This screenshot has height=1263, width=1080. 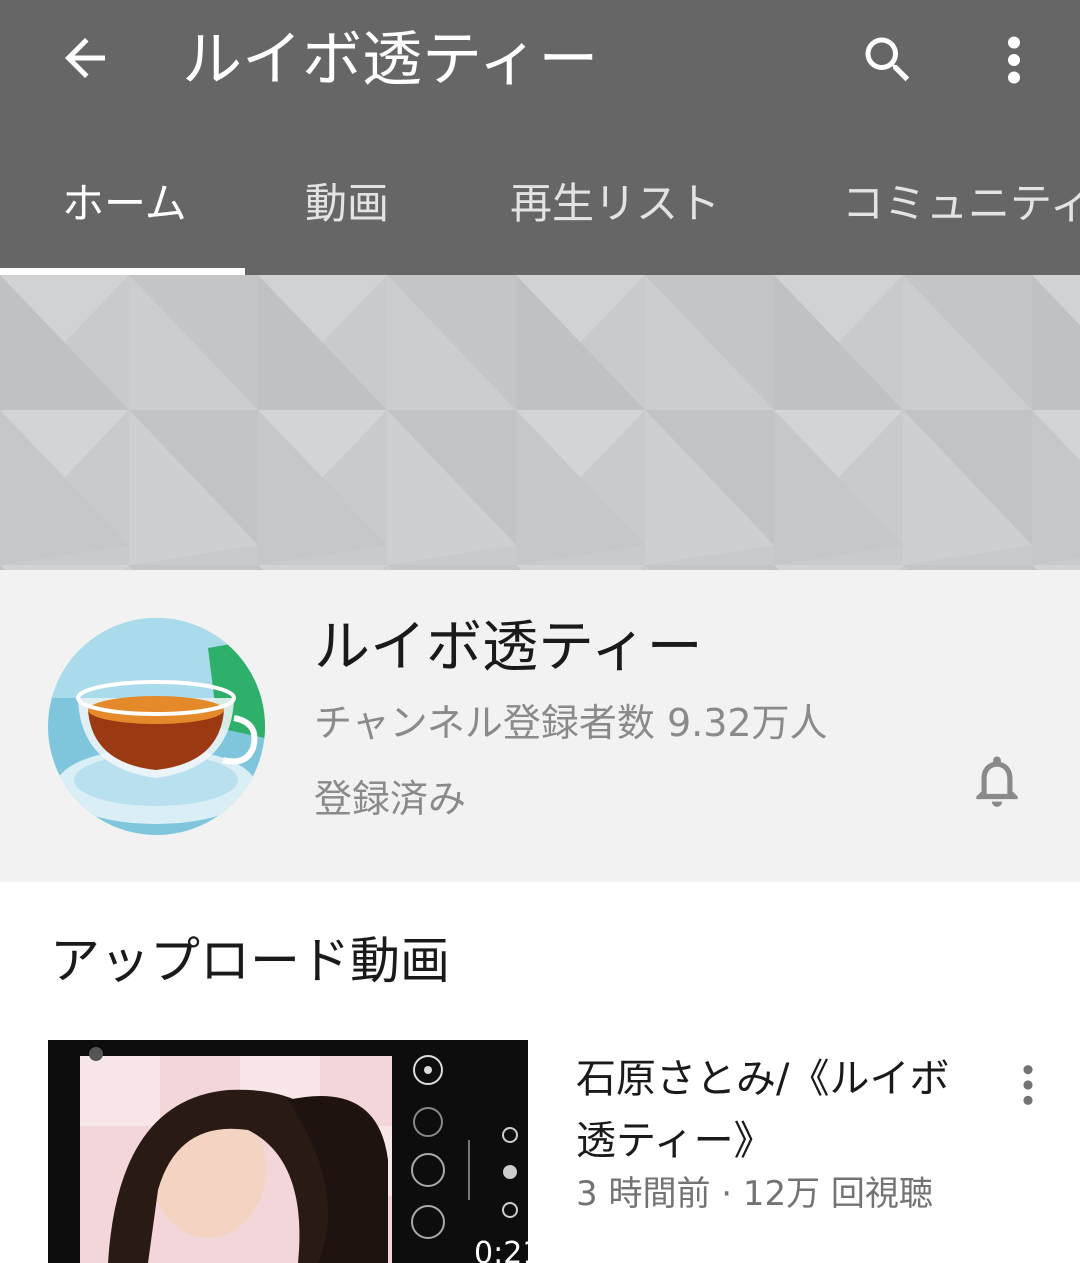 I want to click on bell-icon, so click(x=997, y=781).